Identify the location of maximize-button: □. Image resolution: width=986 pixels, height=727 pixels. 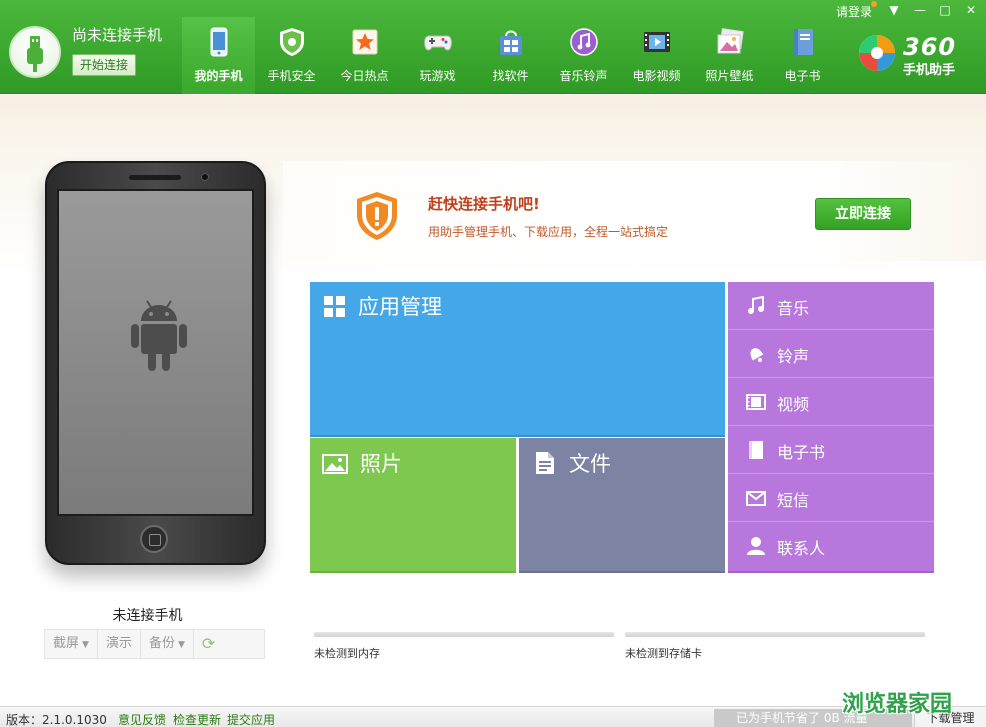
(945, 10).